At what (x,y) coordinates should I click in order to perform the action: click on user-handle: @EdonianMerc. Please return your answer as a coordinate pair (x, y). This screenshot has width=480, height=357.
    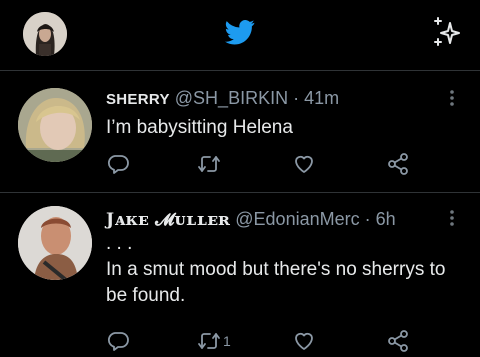
    Looking at the image, I should click on (297, 219).